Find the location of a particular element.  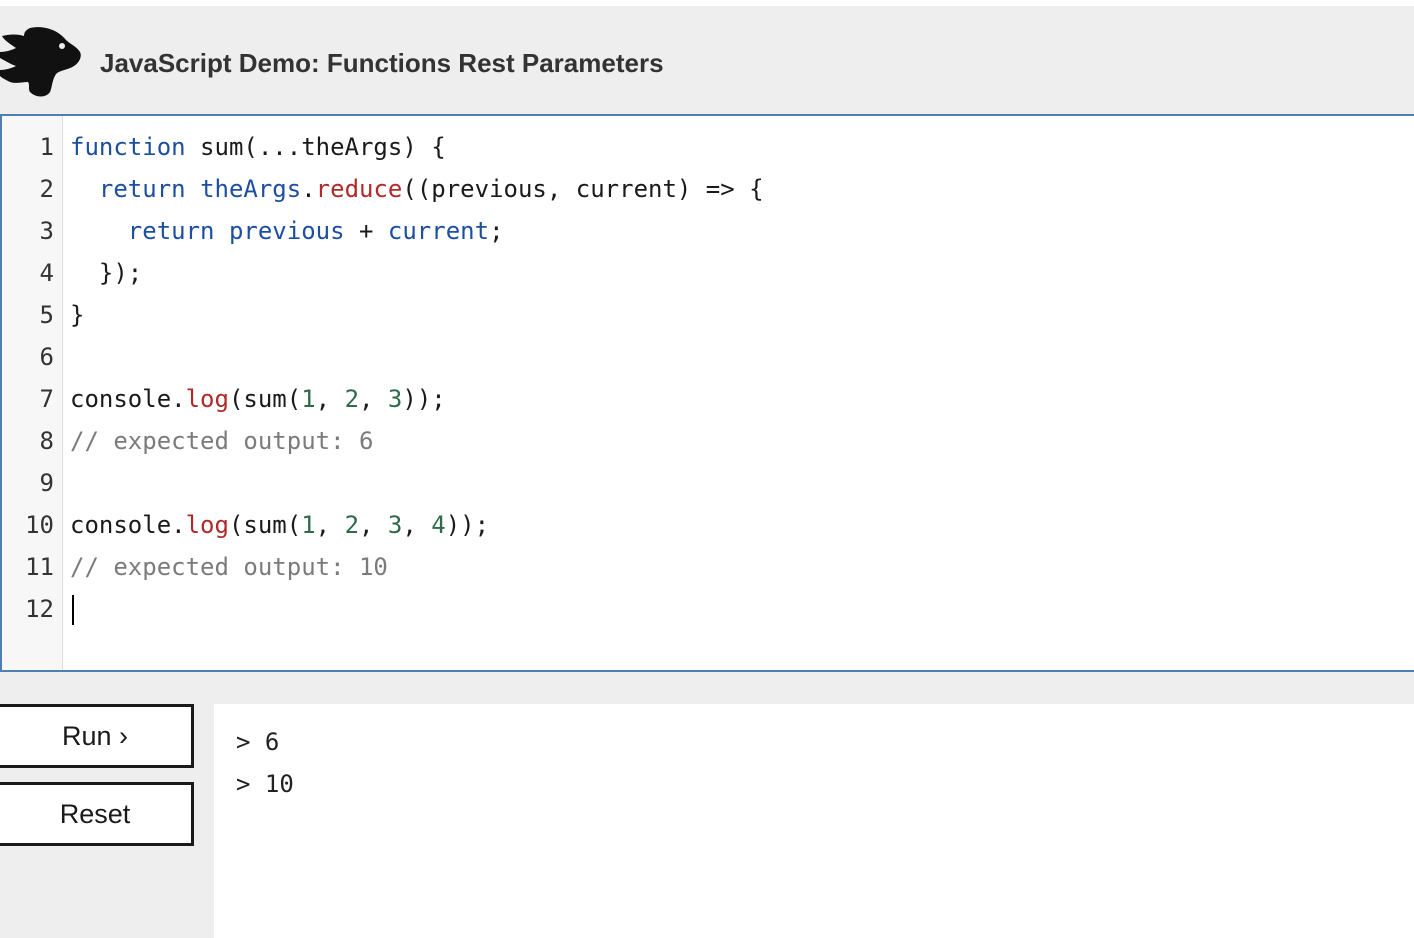

code-line is located at coordinates (72, 609).